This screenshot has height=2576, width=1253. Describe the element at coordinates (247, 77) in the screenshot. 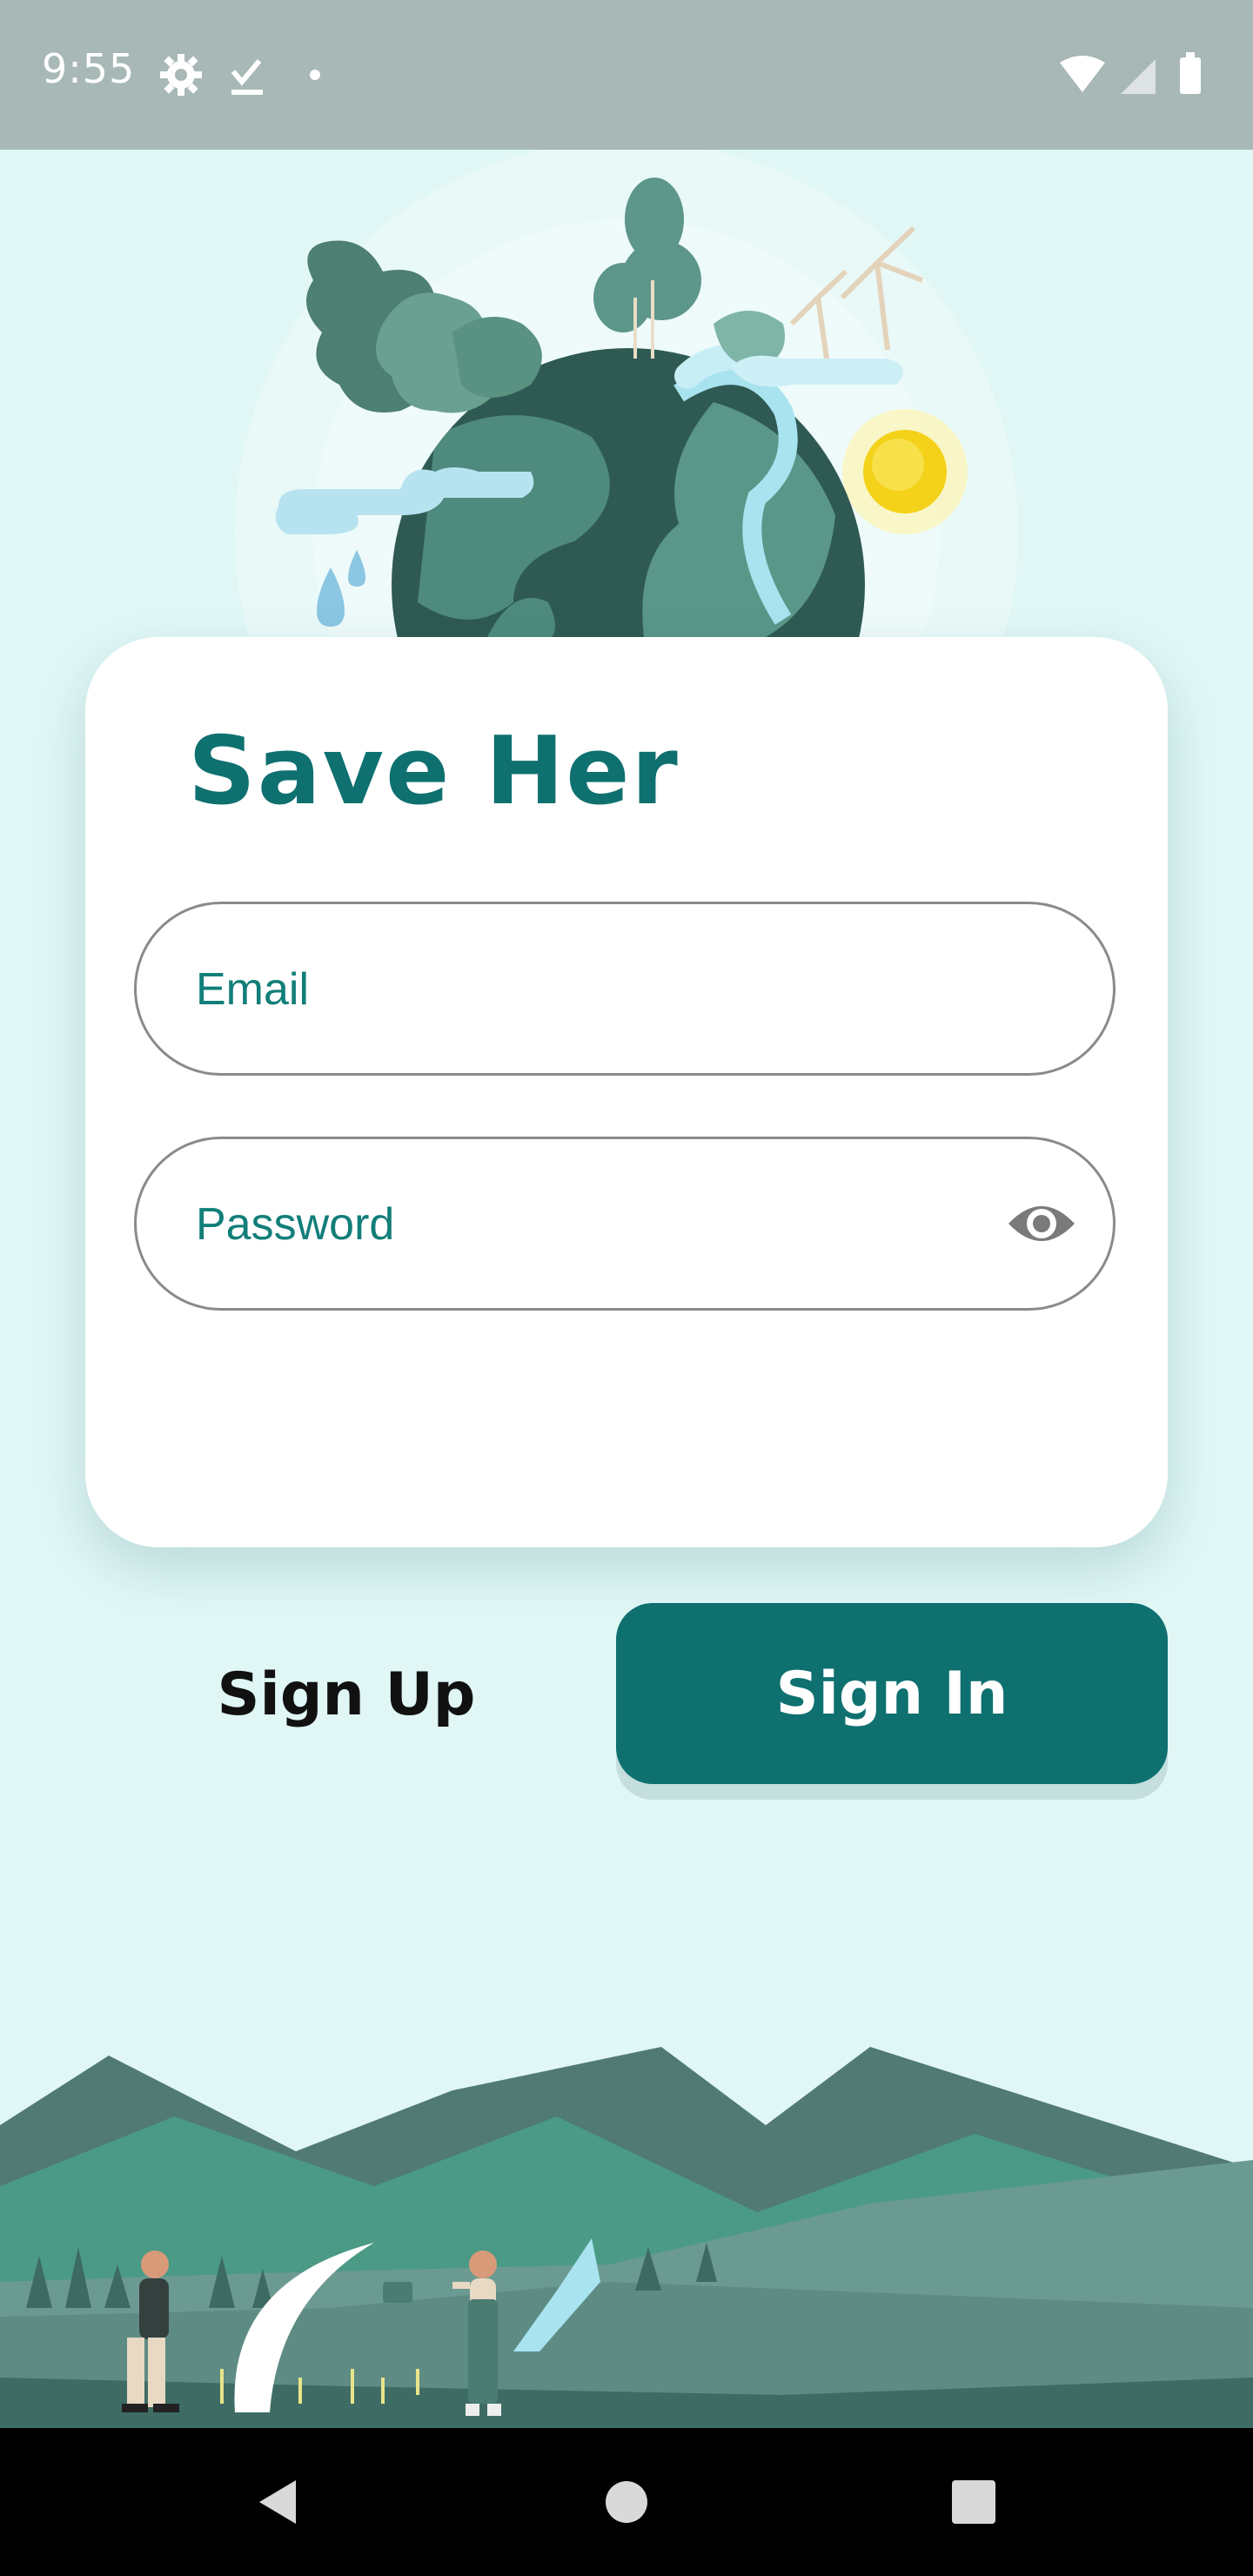

I see `task-done-icon` at that location.